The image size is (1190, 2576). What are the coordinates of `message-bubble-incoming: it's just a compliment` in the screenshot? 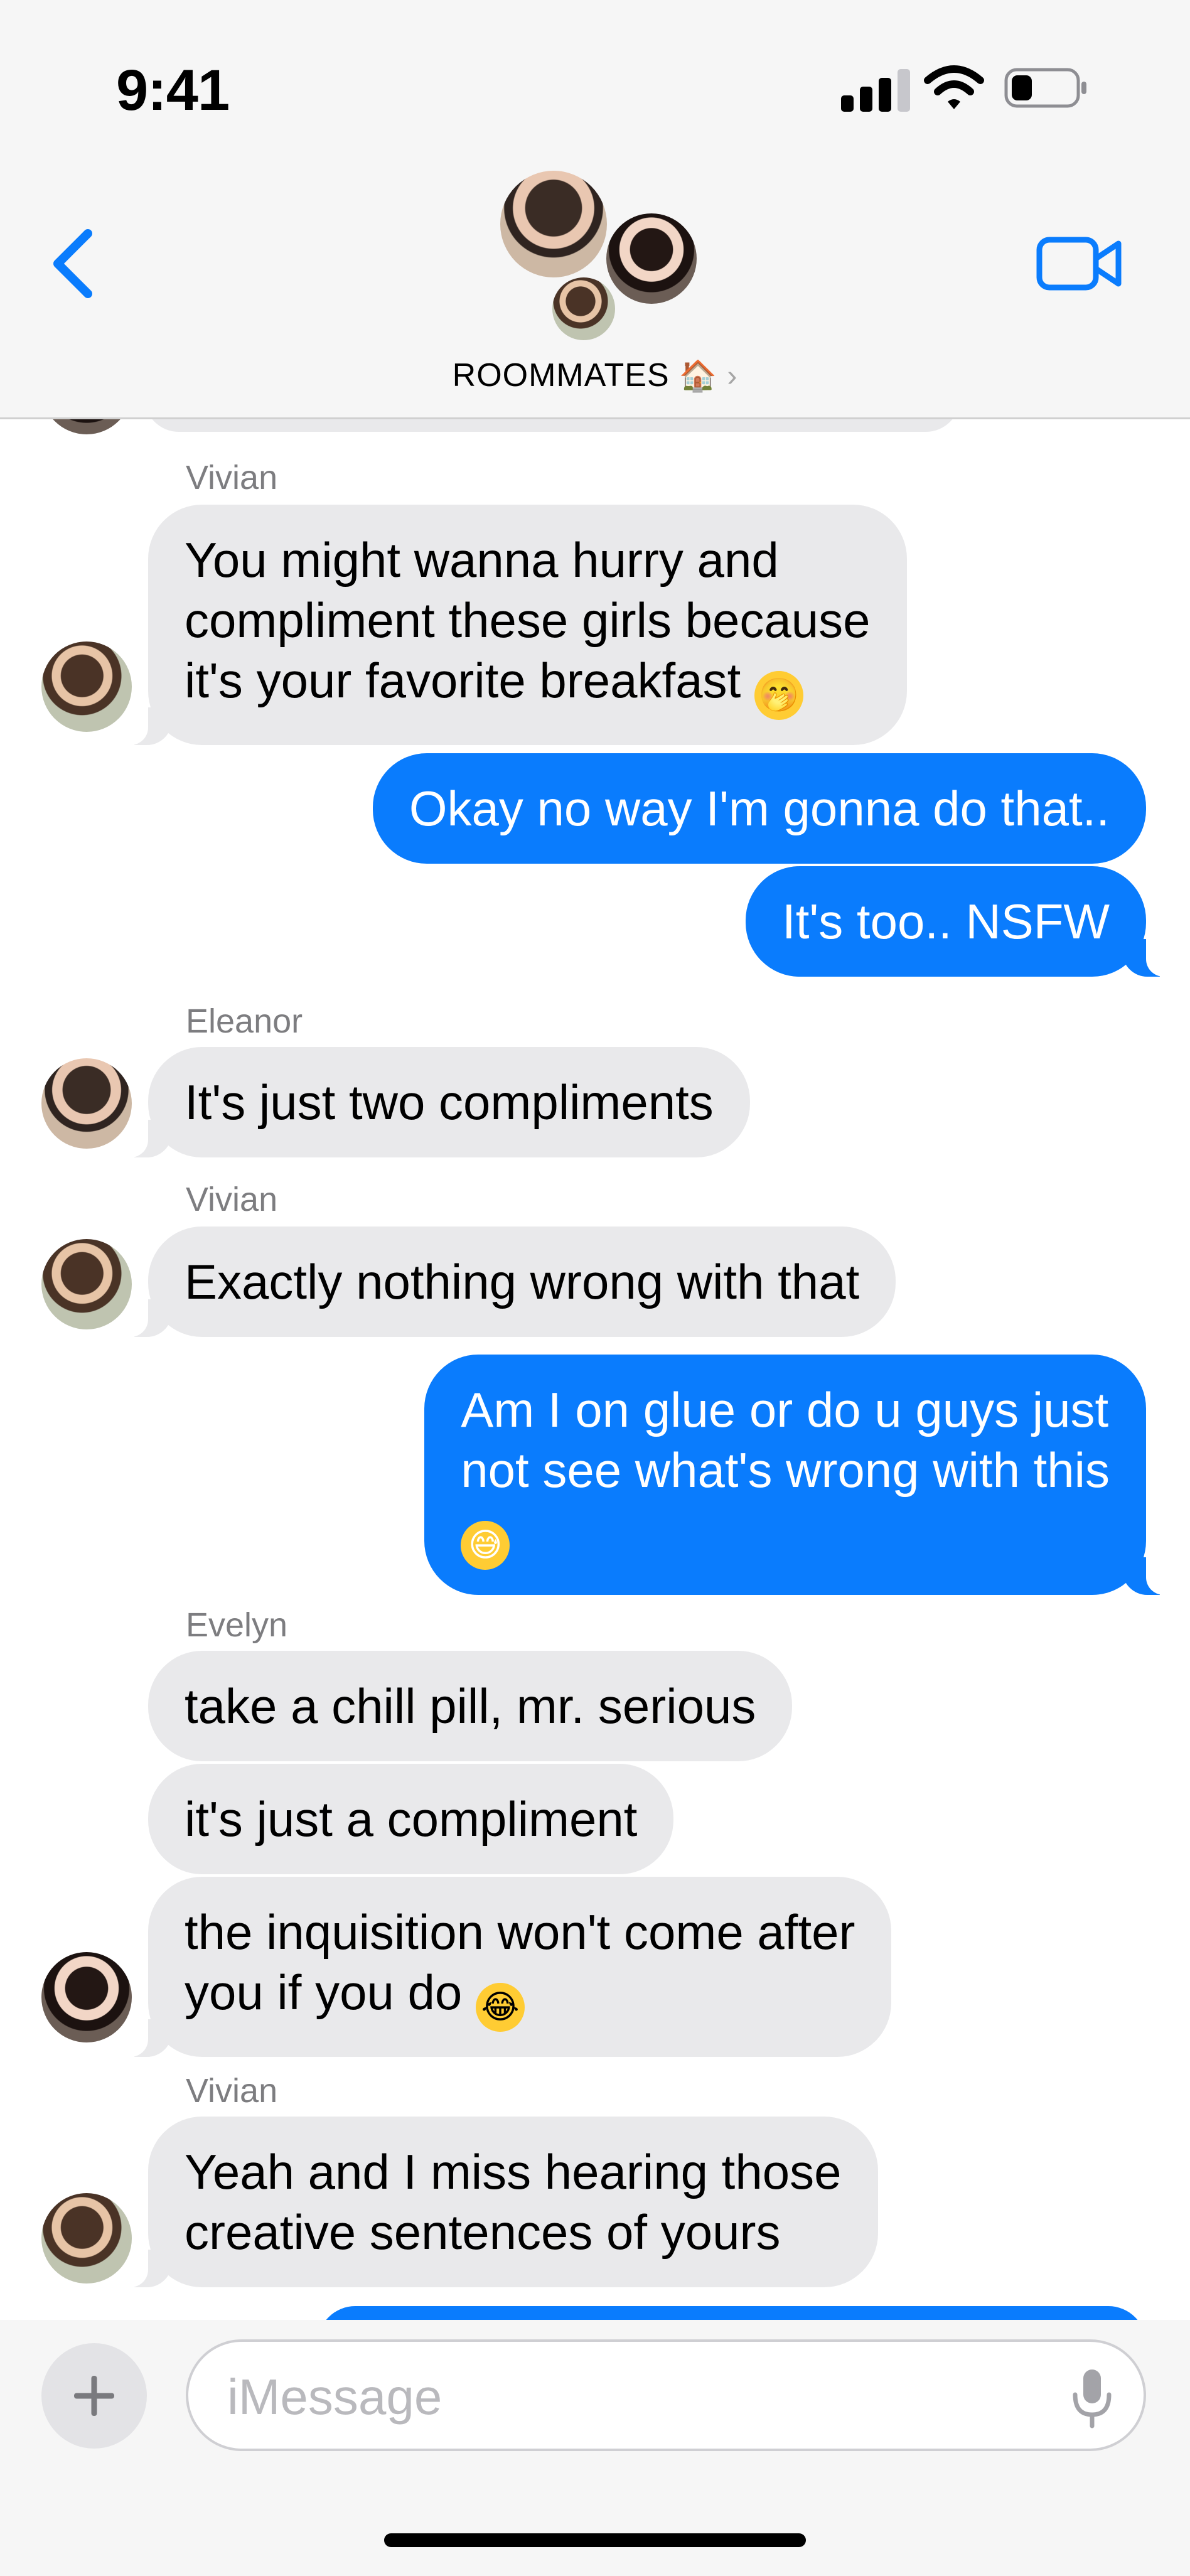 It's located at (411, 1819).